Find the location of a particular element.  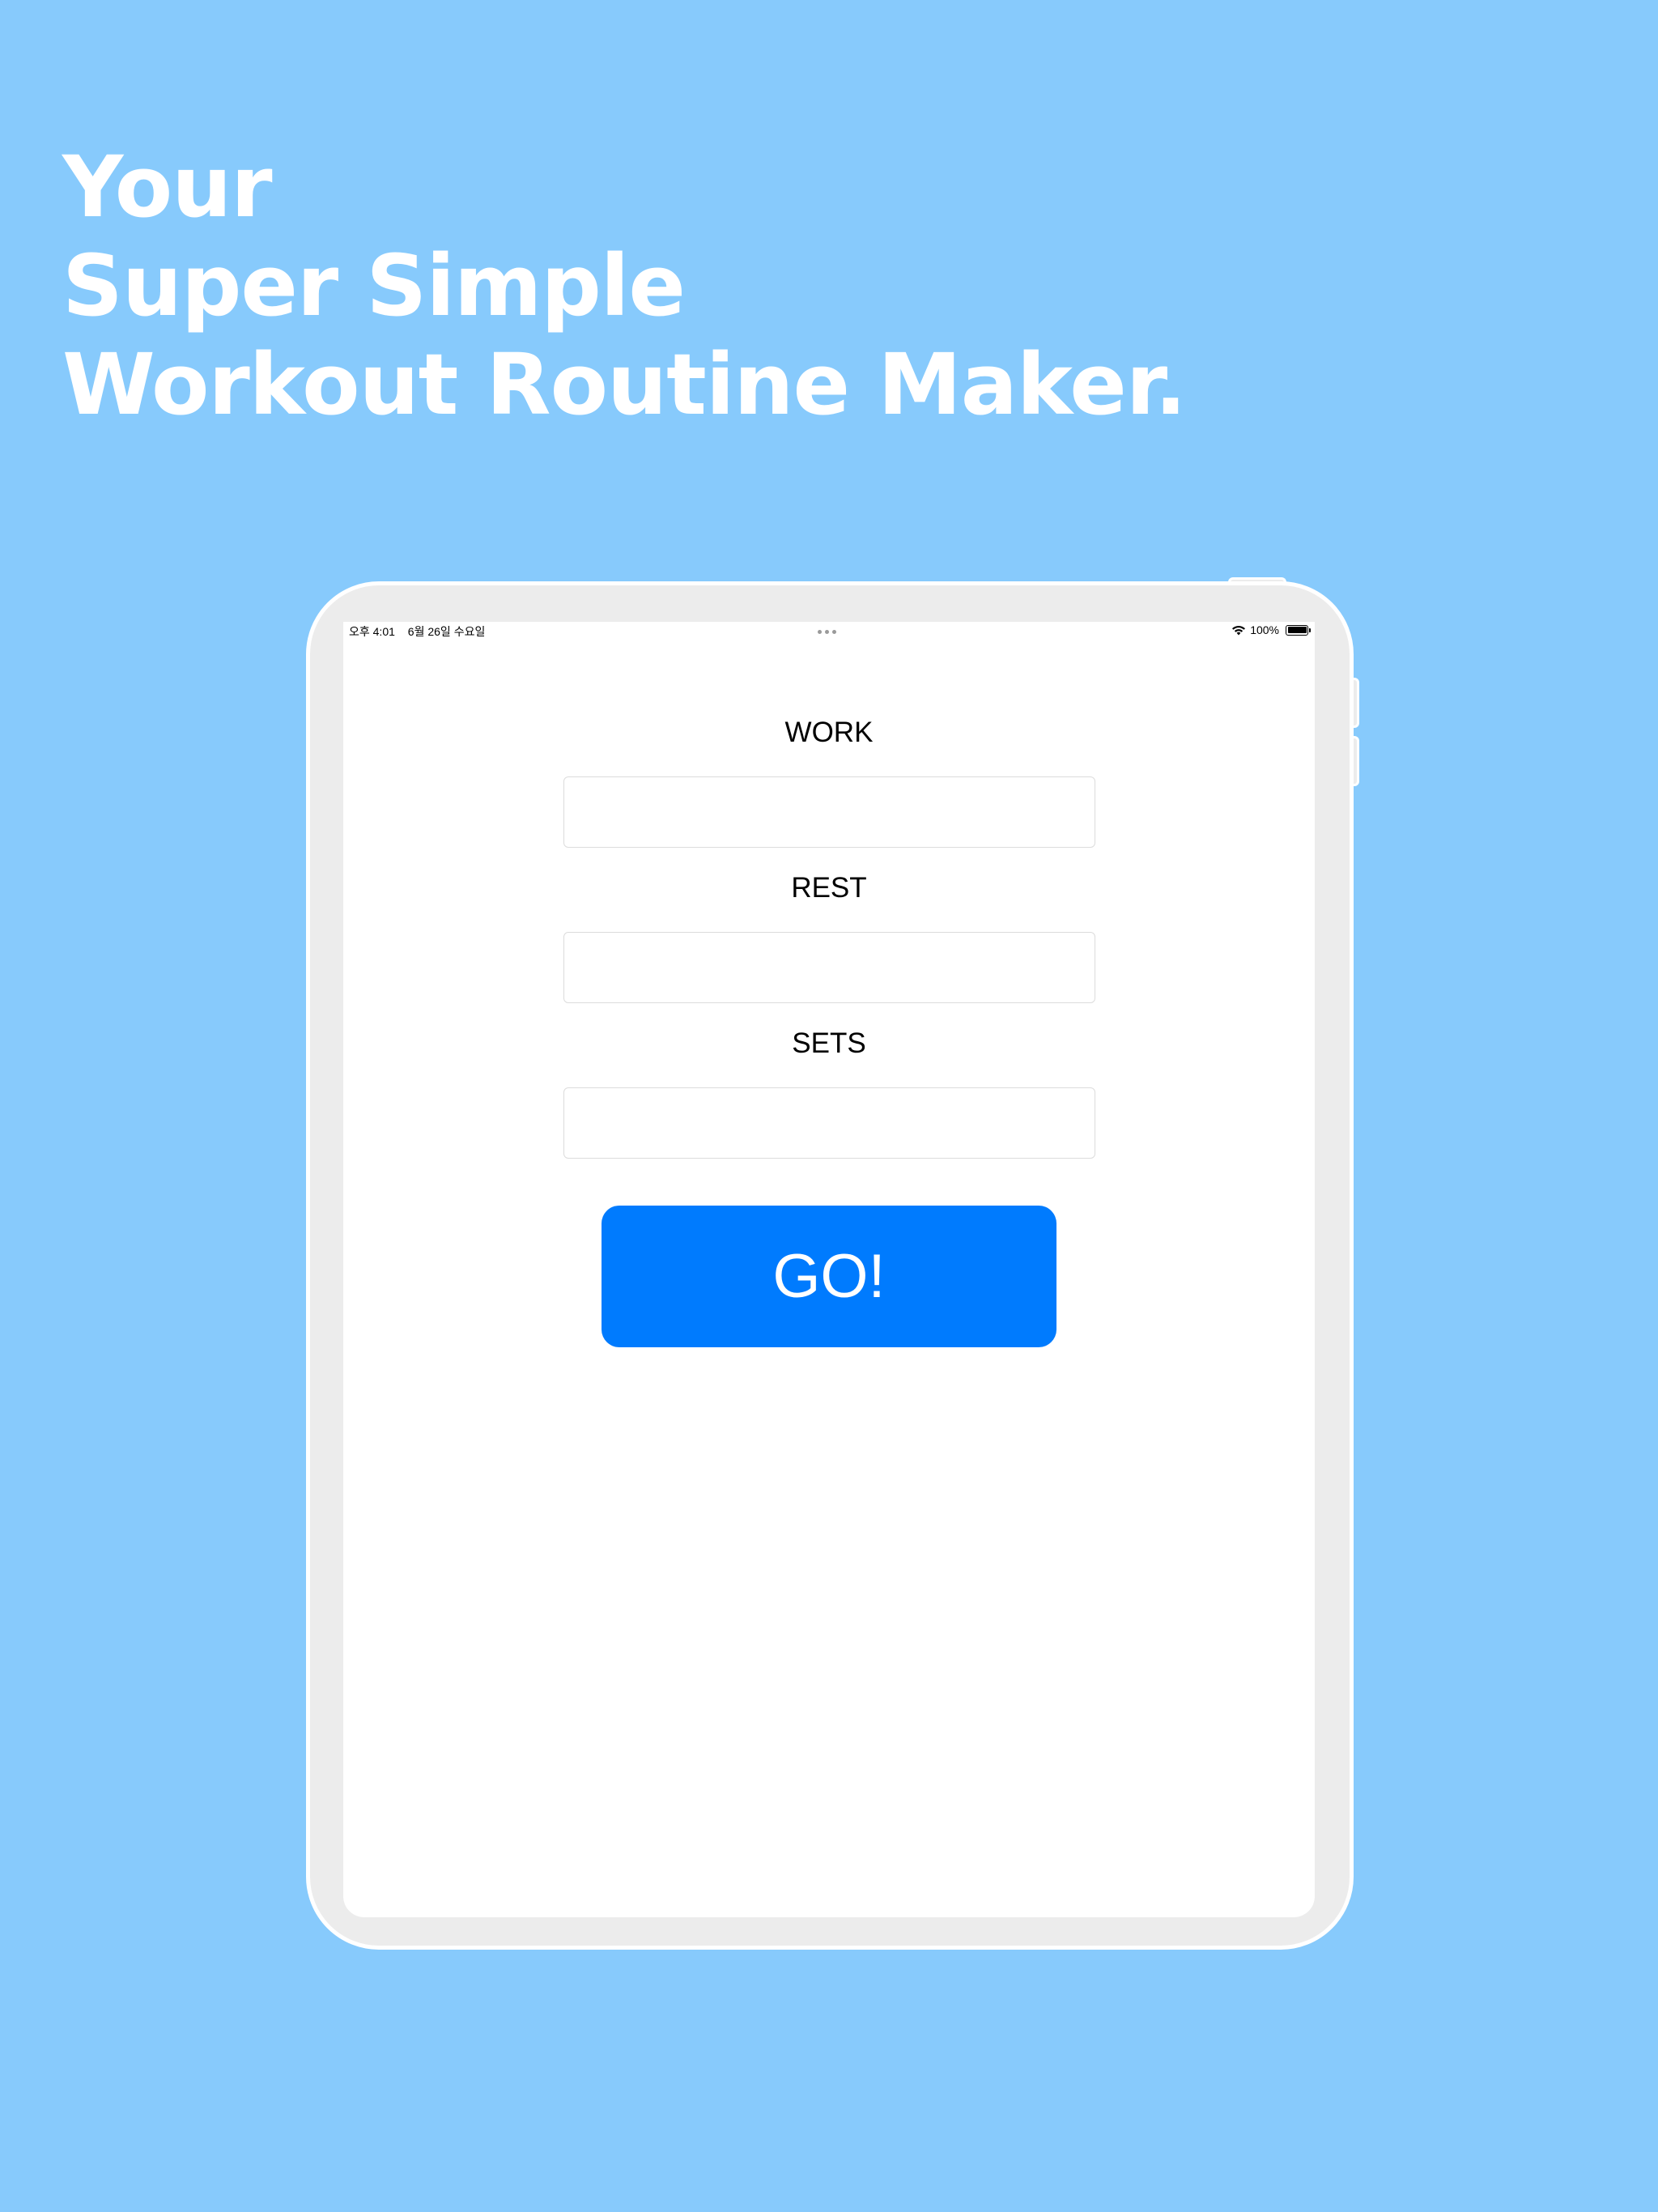

multitasking-dots-icon is located at coordinates (827, 632).